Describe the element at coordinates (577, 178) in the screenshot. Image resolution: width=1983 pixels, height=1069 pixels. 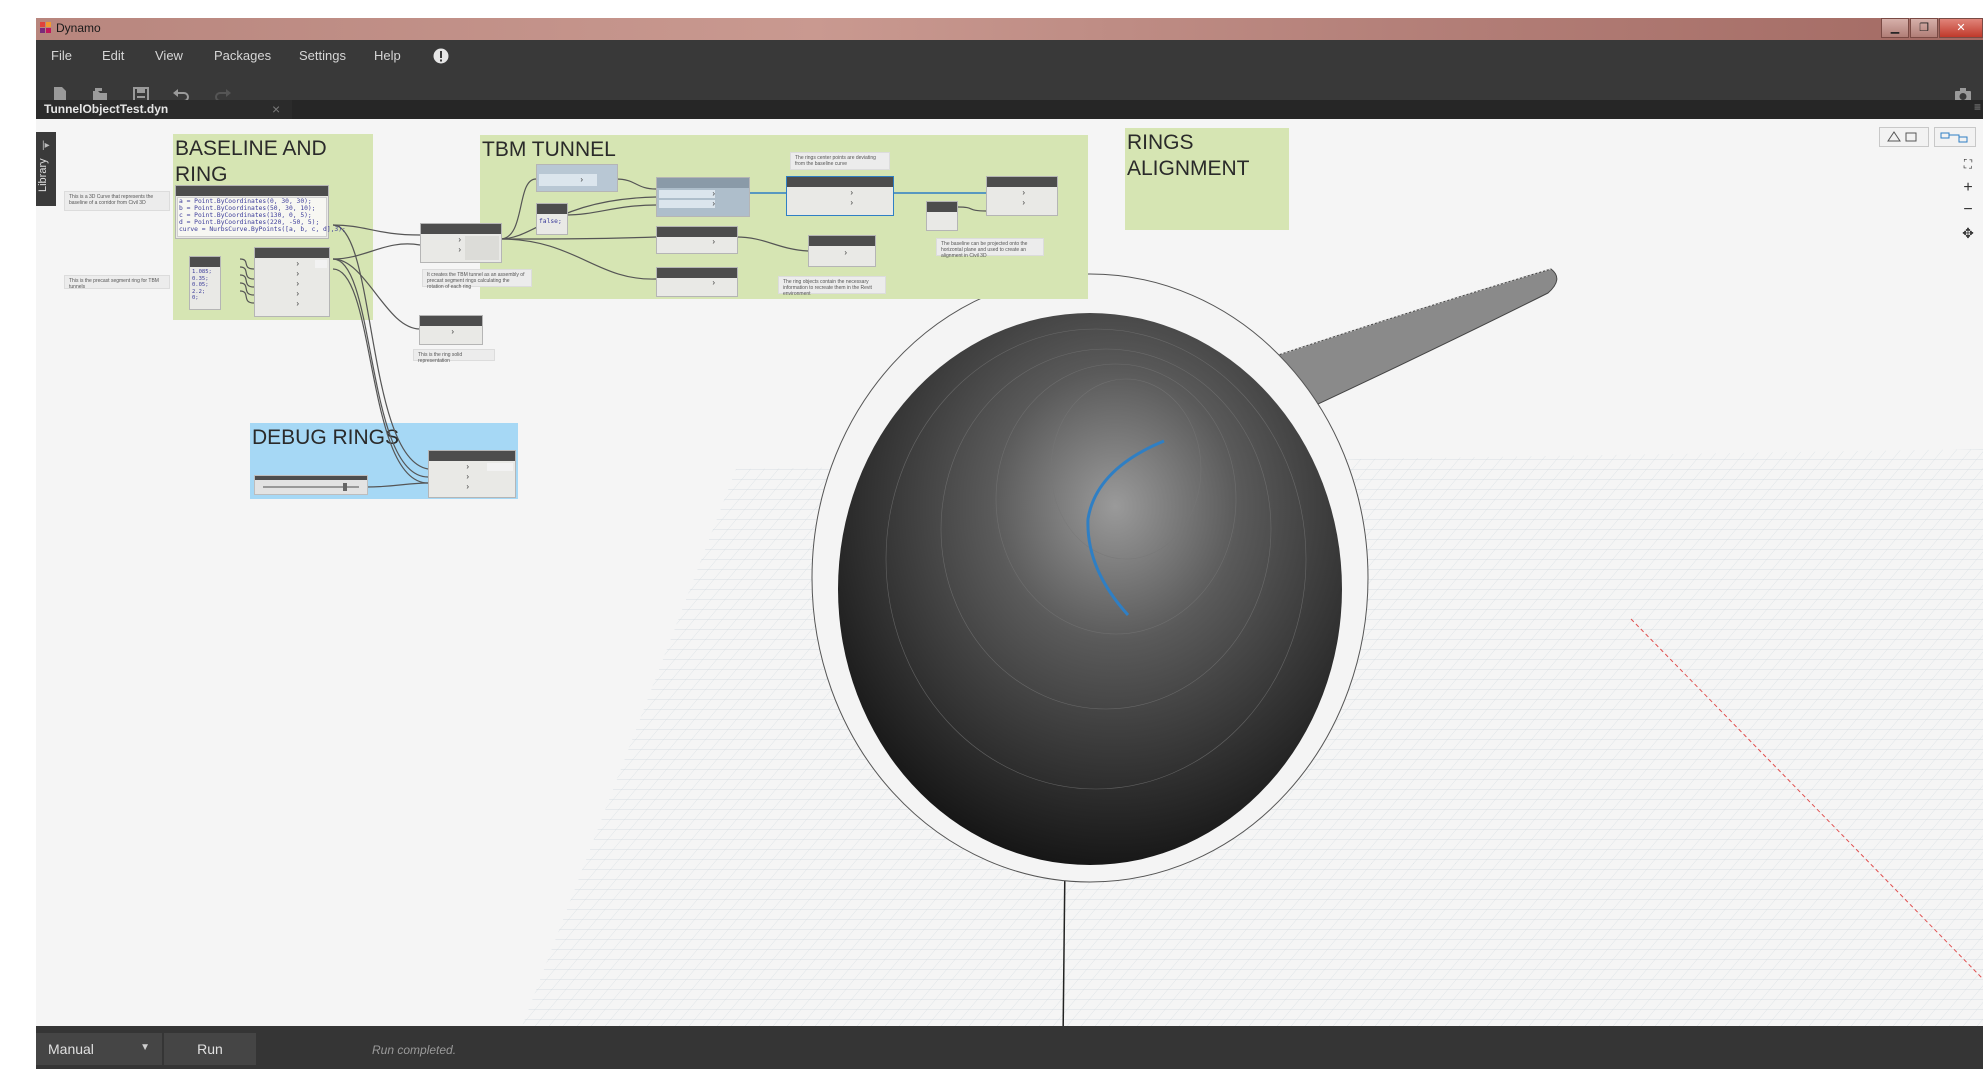
I see `watch-node: ›` at that location.